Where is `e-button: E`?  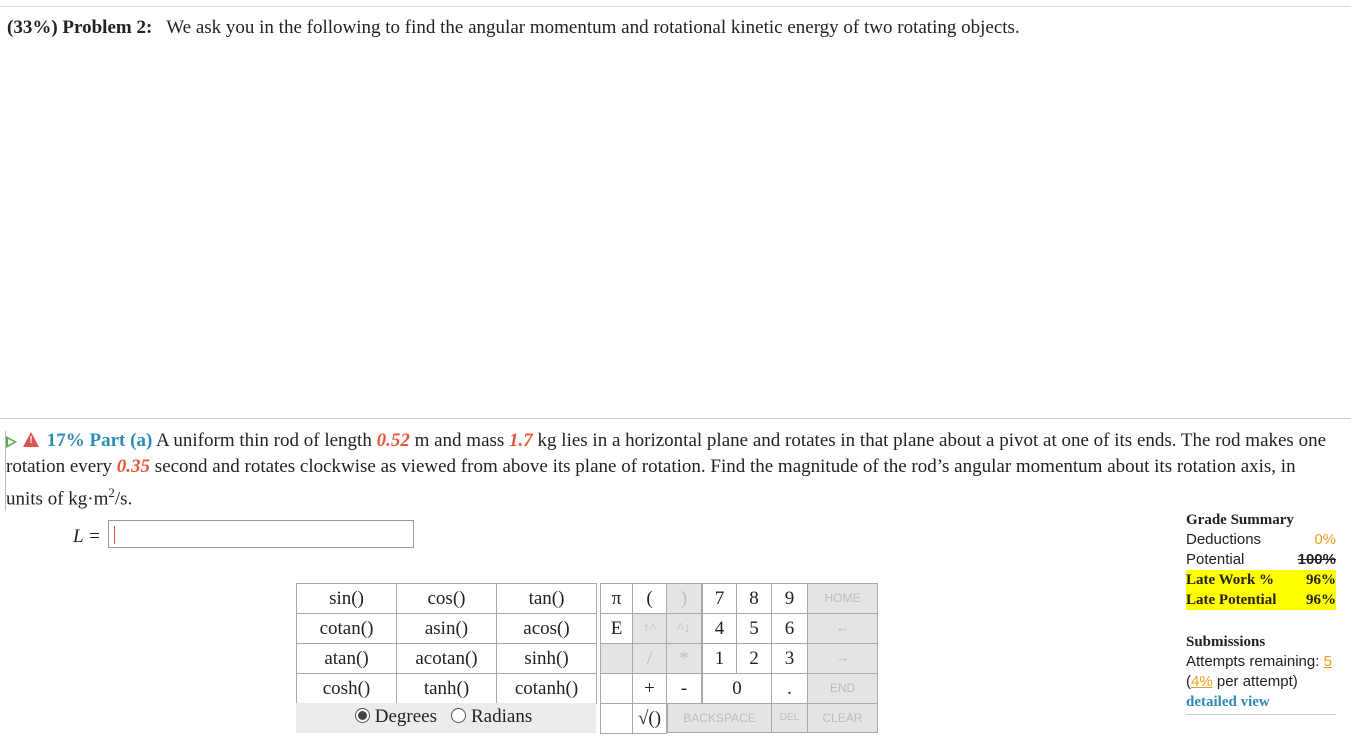
e-button: E is located at coordinates (616, 628).